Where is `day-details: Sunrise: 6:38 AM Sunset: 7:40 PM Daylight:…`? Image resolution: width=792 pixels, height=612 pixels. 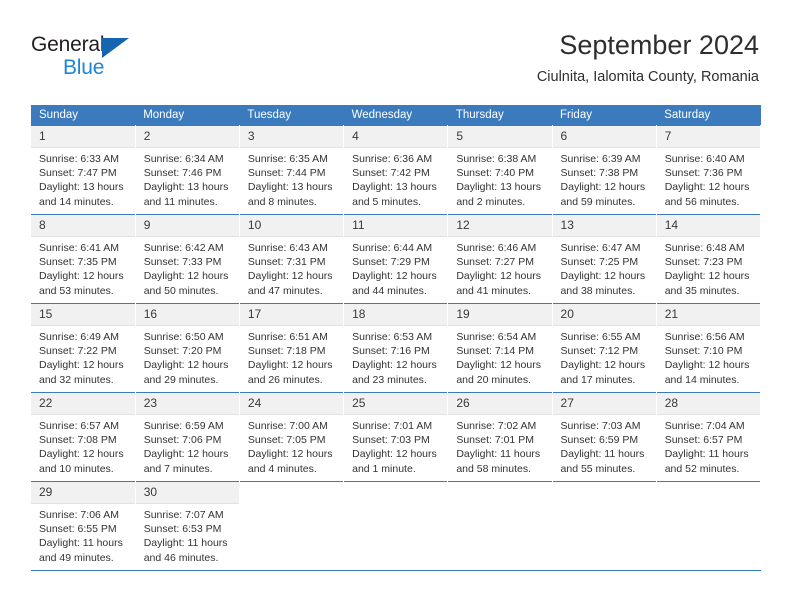
day-details: Sunrise: 6:38 AM Sunset: 7:40 PM Daylight:… is located at coordinates (499, 178).